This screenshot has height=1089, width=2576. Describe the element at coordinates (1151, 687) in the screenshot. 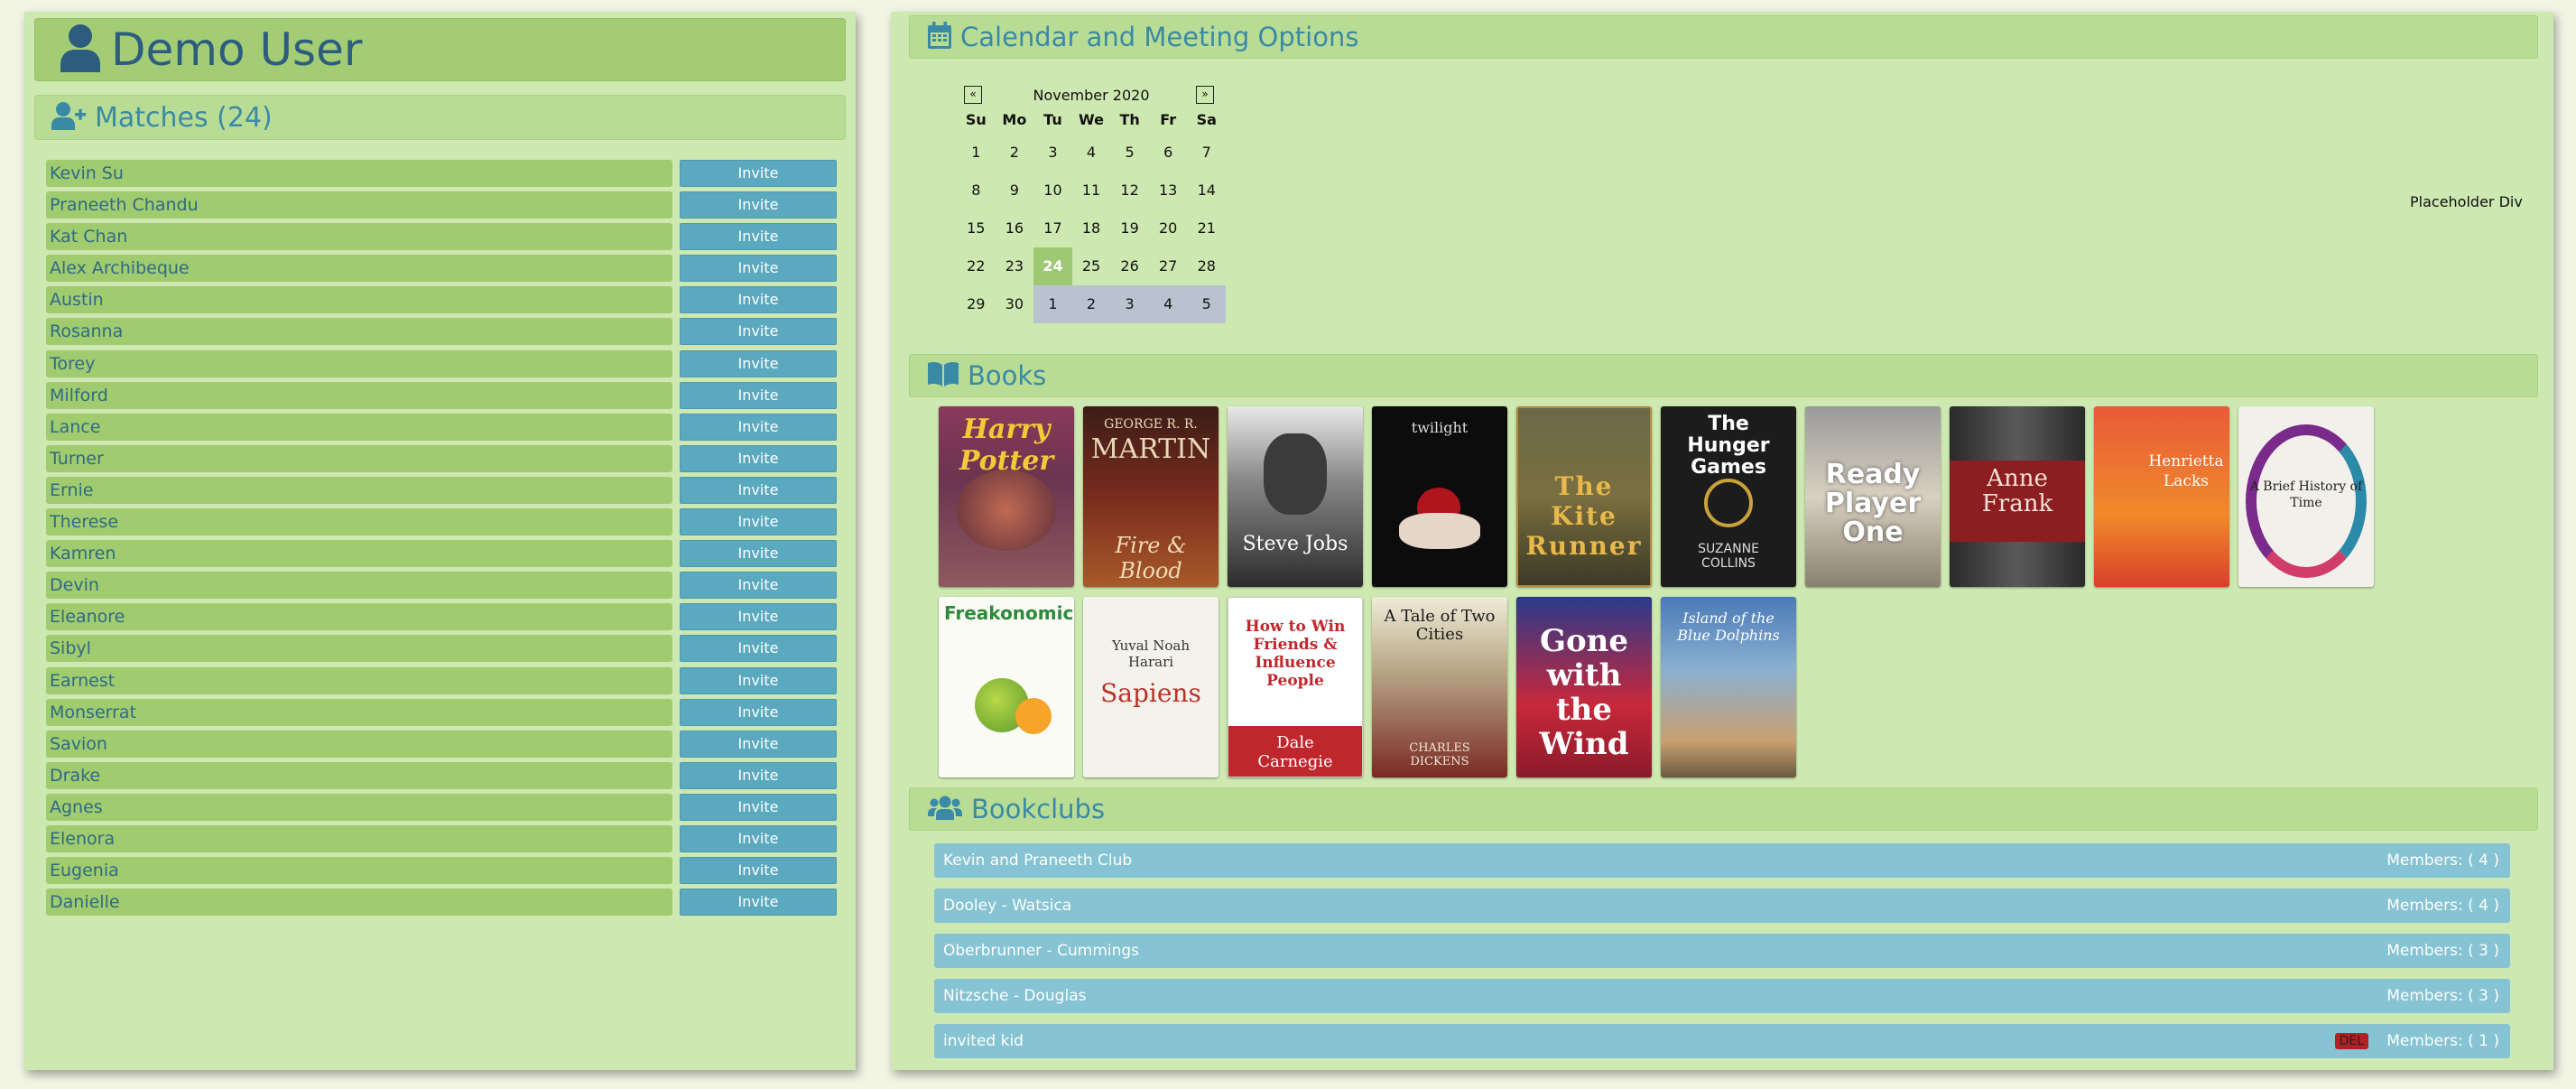

I see `book-cover: Yuval Noah Harari Sapiens` at that location.